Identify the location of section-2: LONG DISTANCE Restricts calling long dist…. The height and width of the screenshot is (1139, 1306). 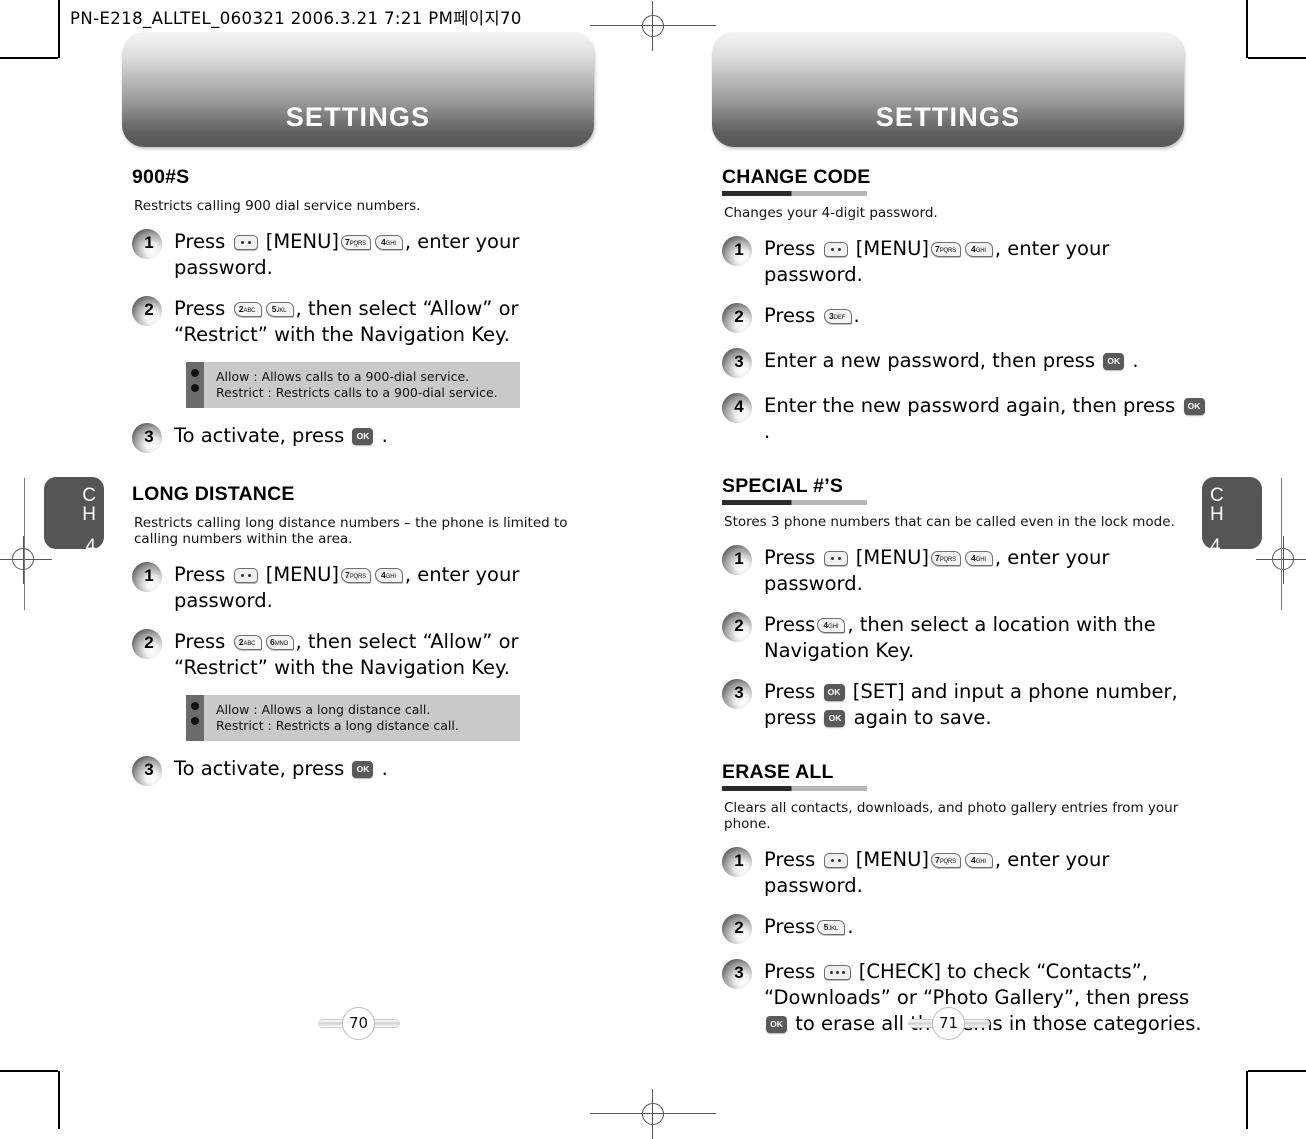
(367, 634).